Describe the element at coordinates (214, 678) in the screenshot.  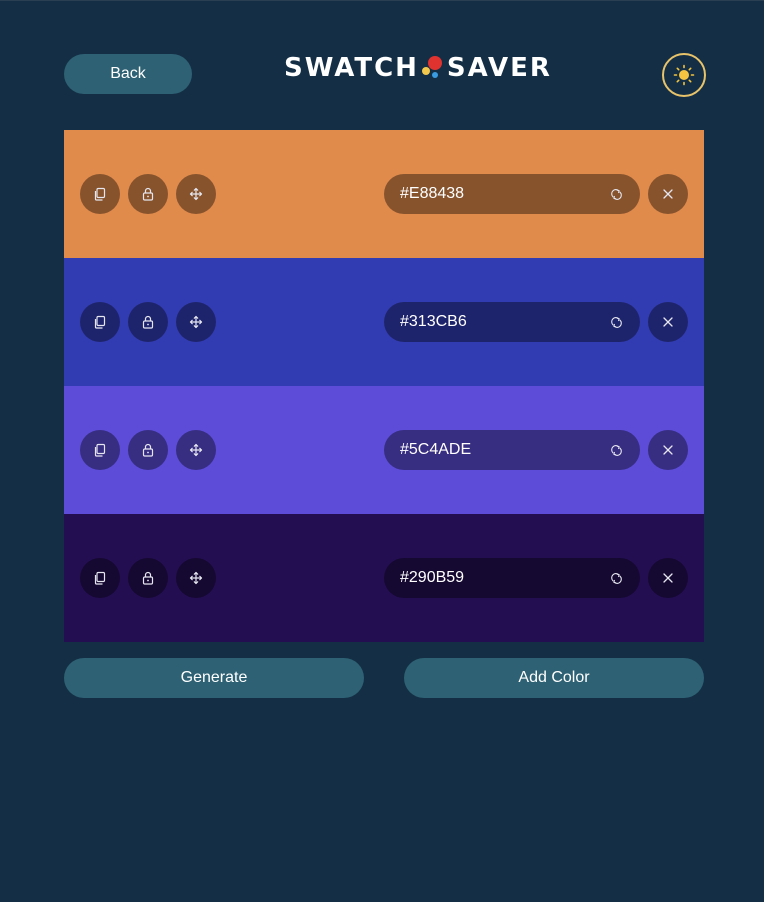
I see `generate-button: Generate` at that location.